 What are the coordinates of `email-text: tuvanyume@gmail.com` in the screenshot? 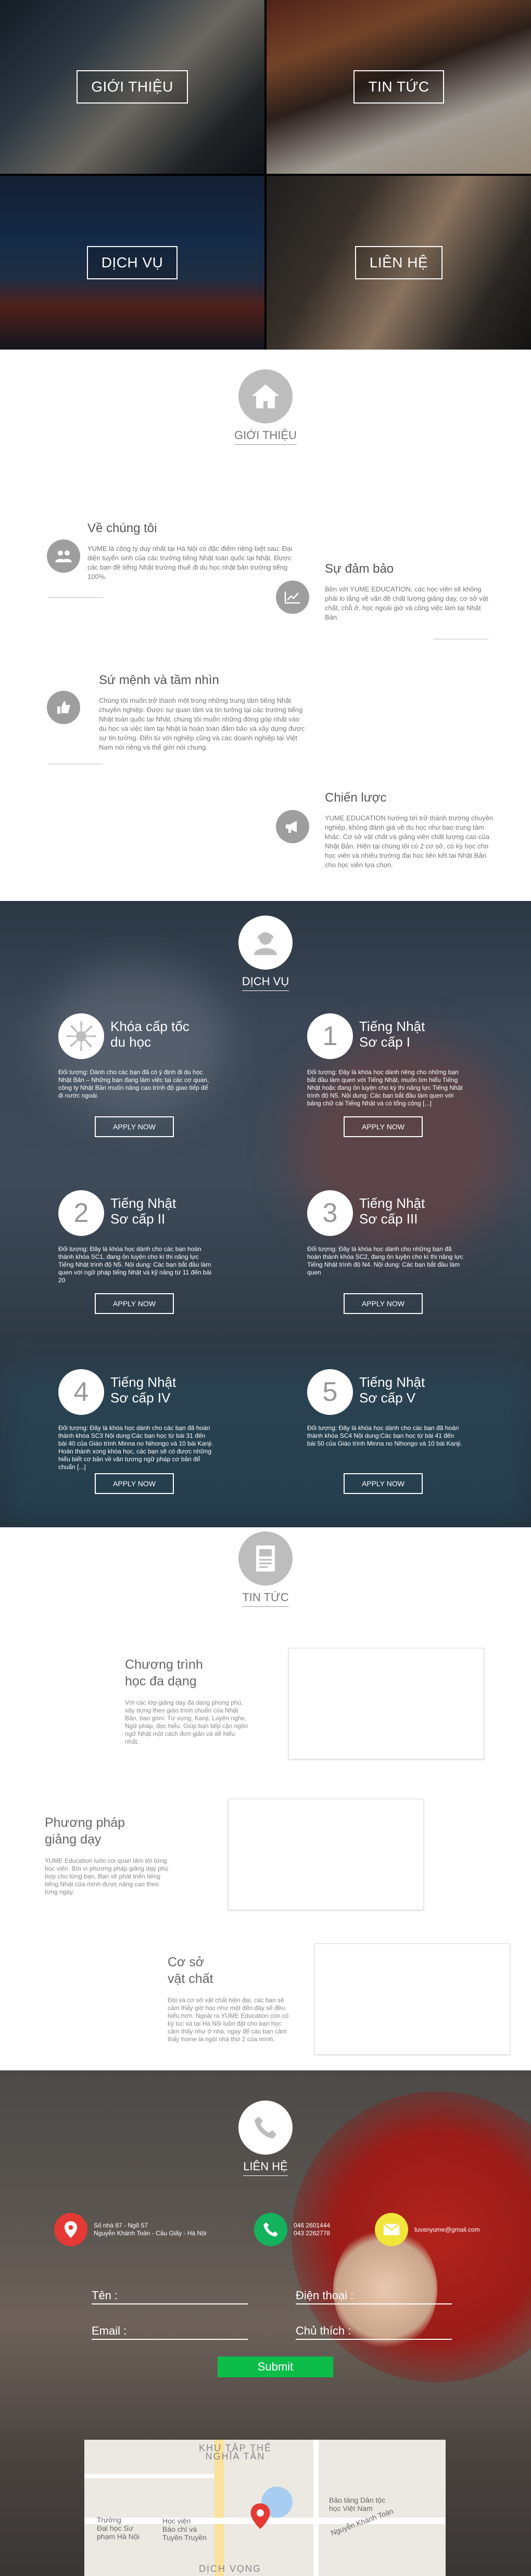 It's located at (447, 2229).